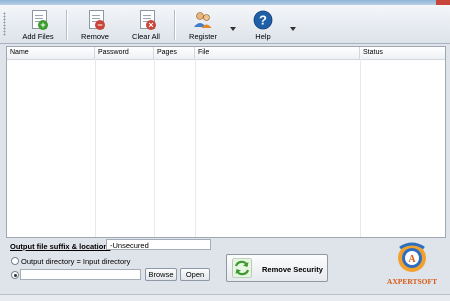 The height and width of the screenshot is (301, 450). I want to click on help-icon: ?, so click(263, 20).